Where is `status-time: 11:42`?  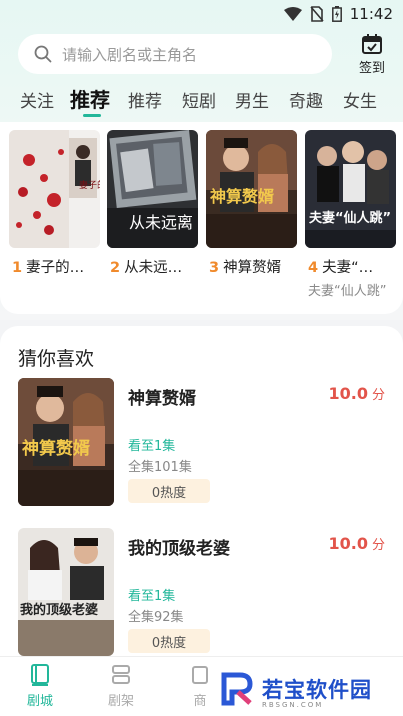 status-time: 11:42 is located at coordinates (371, 14).